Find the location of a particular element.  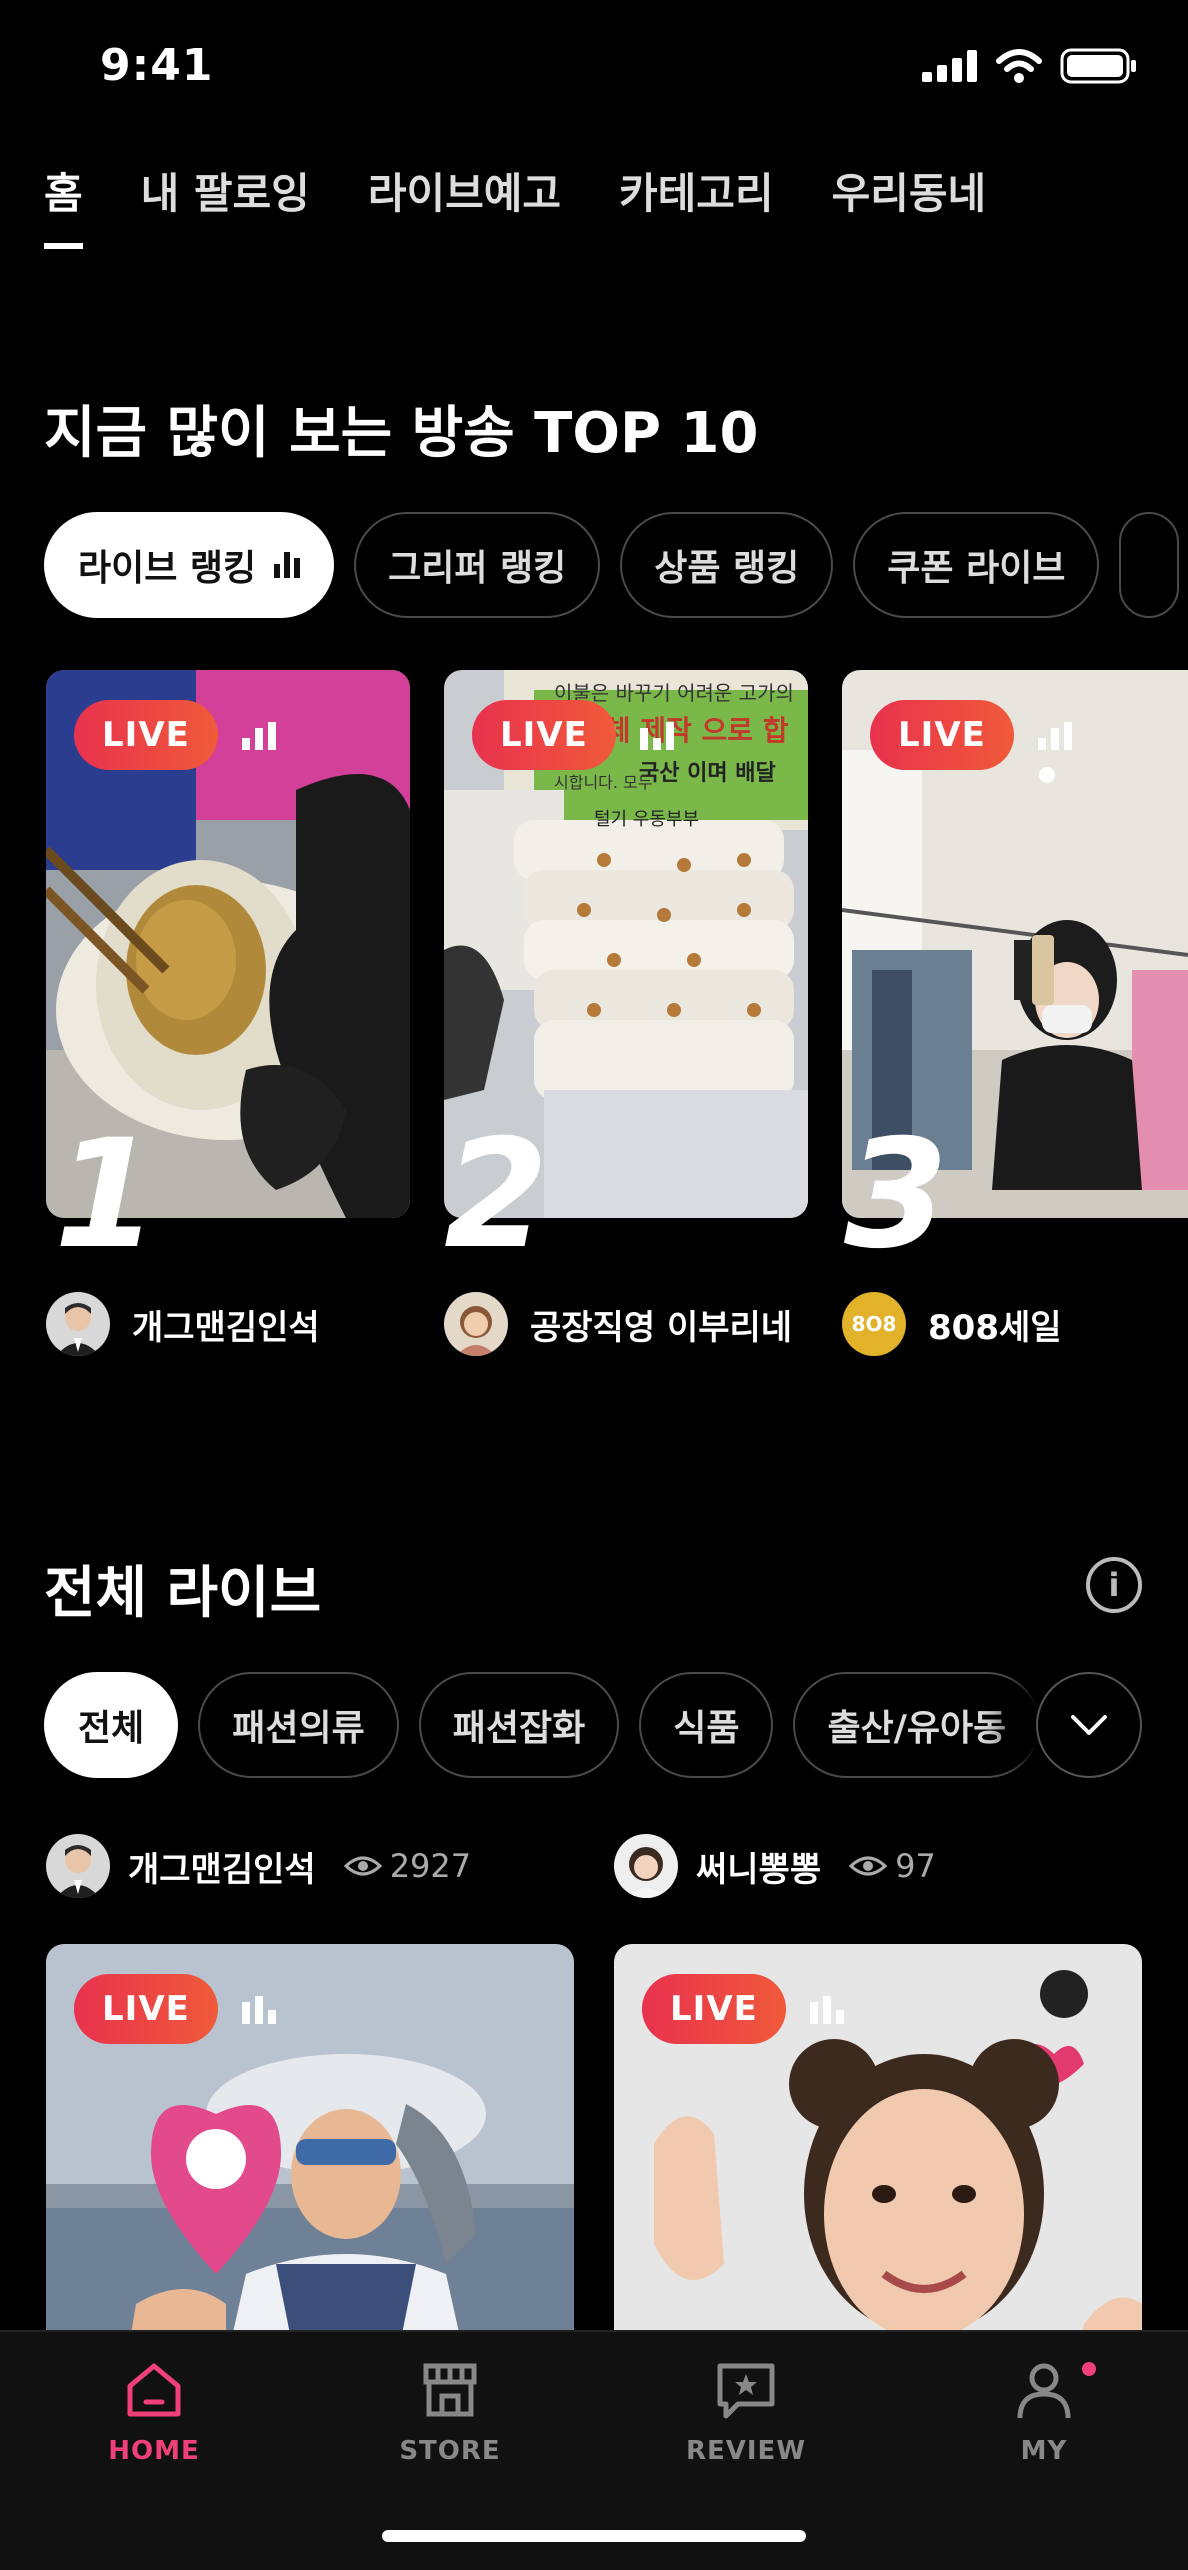

info-icon: i is located at coordinates (1114, 1585).